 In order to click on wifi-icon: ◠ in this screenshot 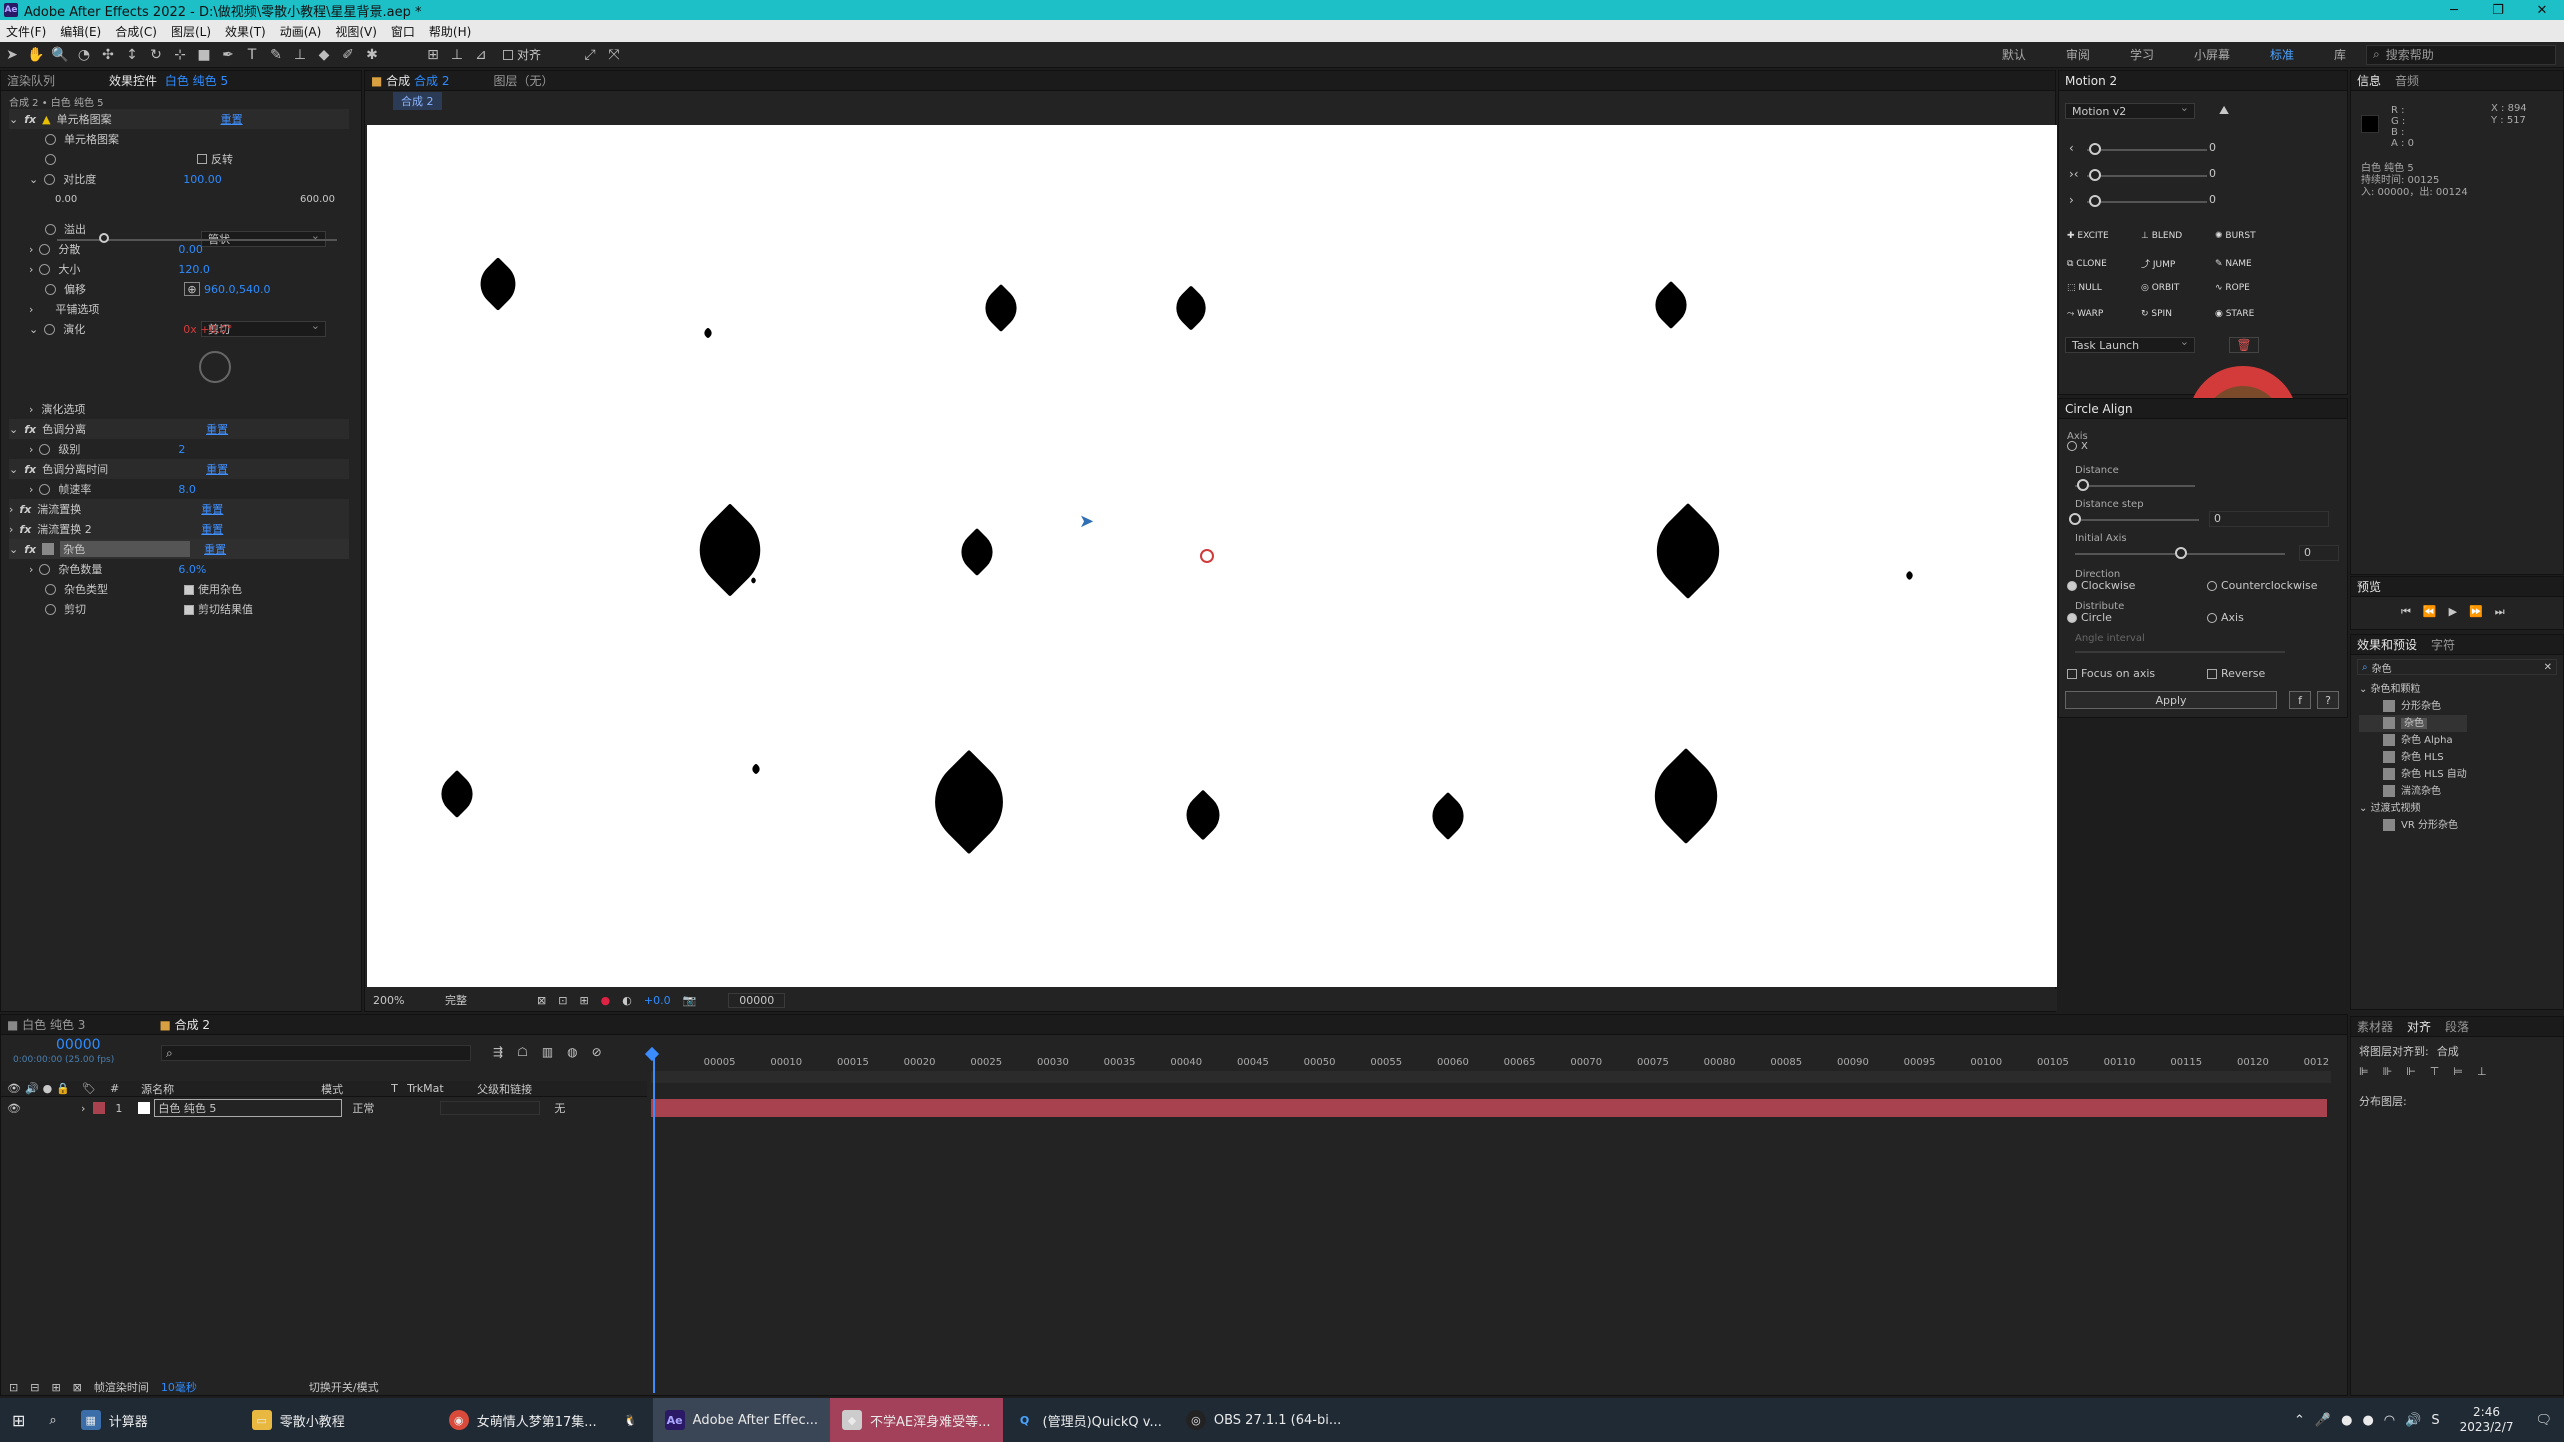, I will do `click(2389, 1420)`.